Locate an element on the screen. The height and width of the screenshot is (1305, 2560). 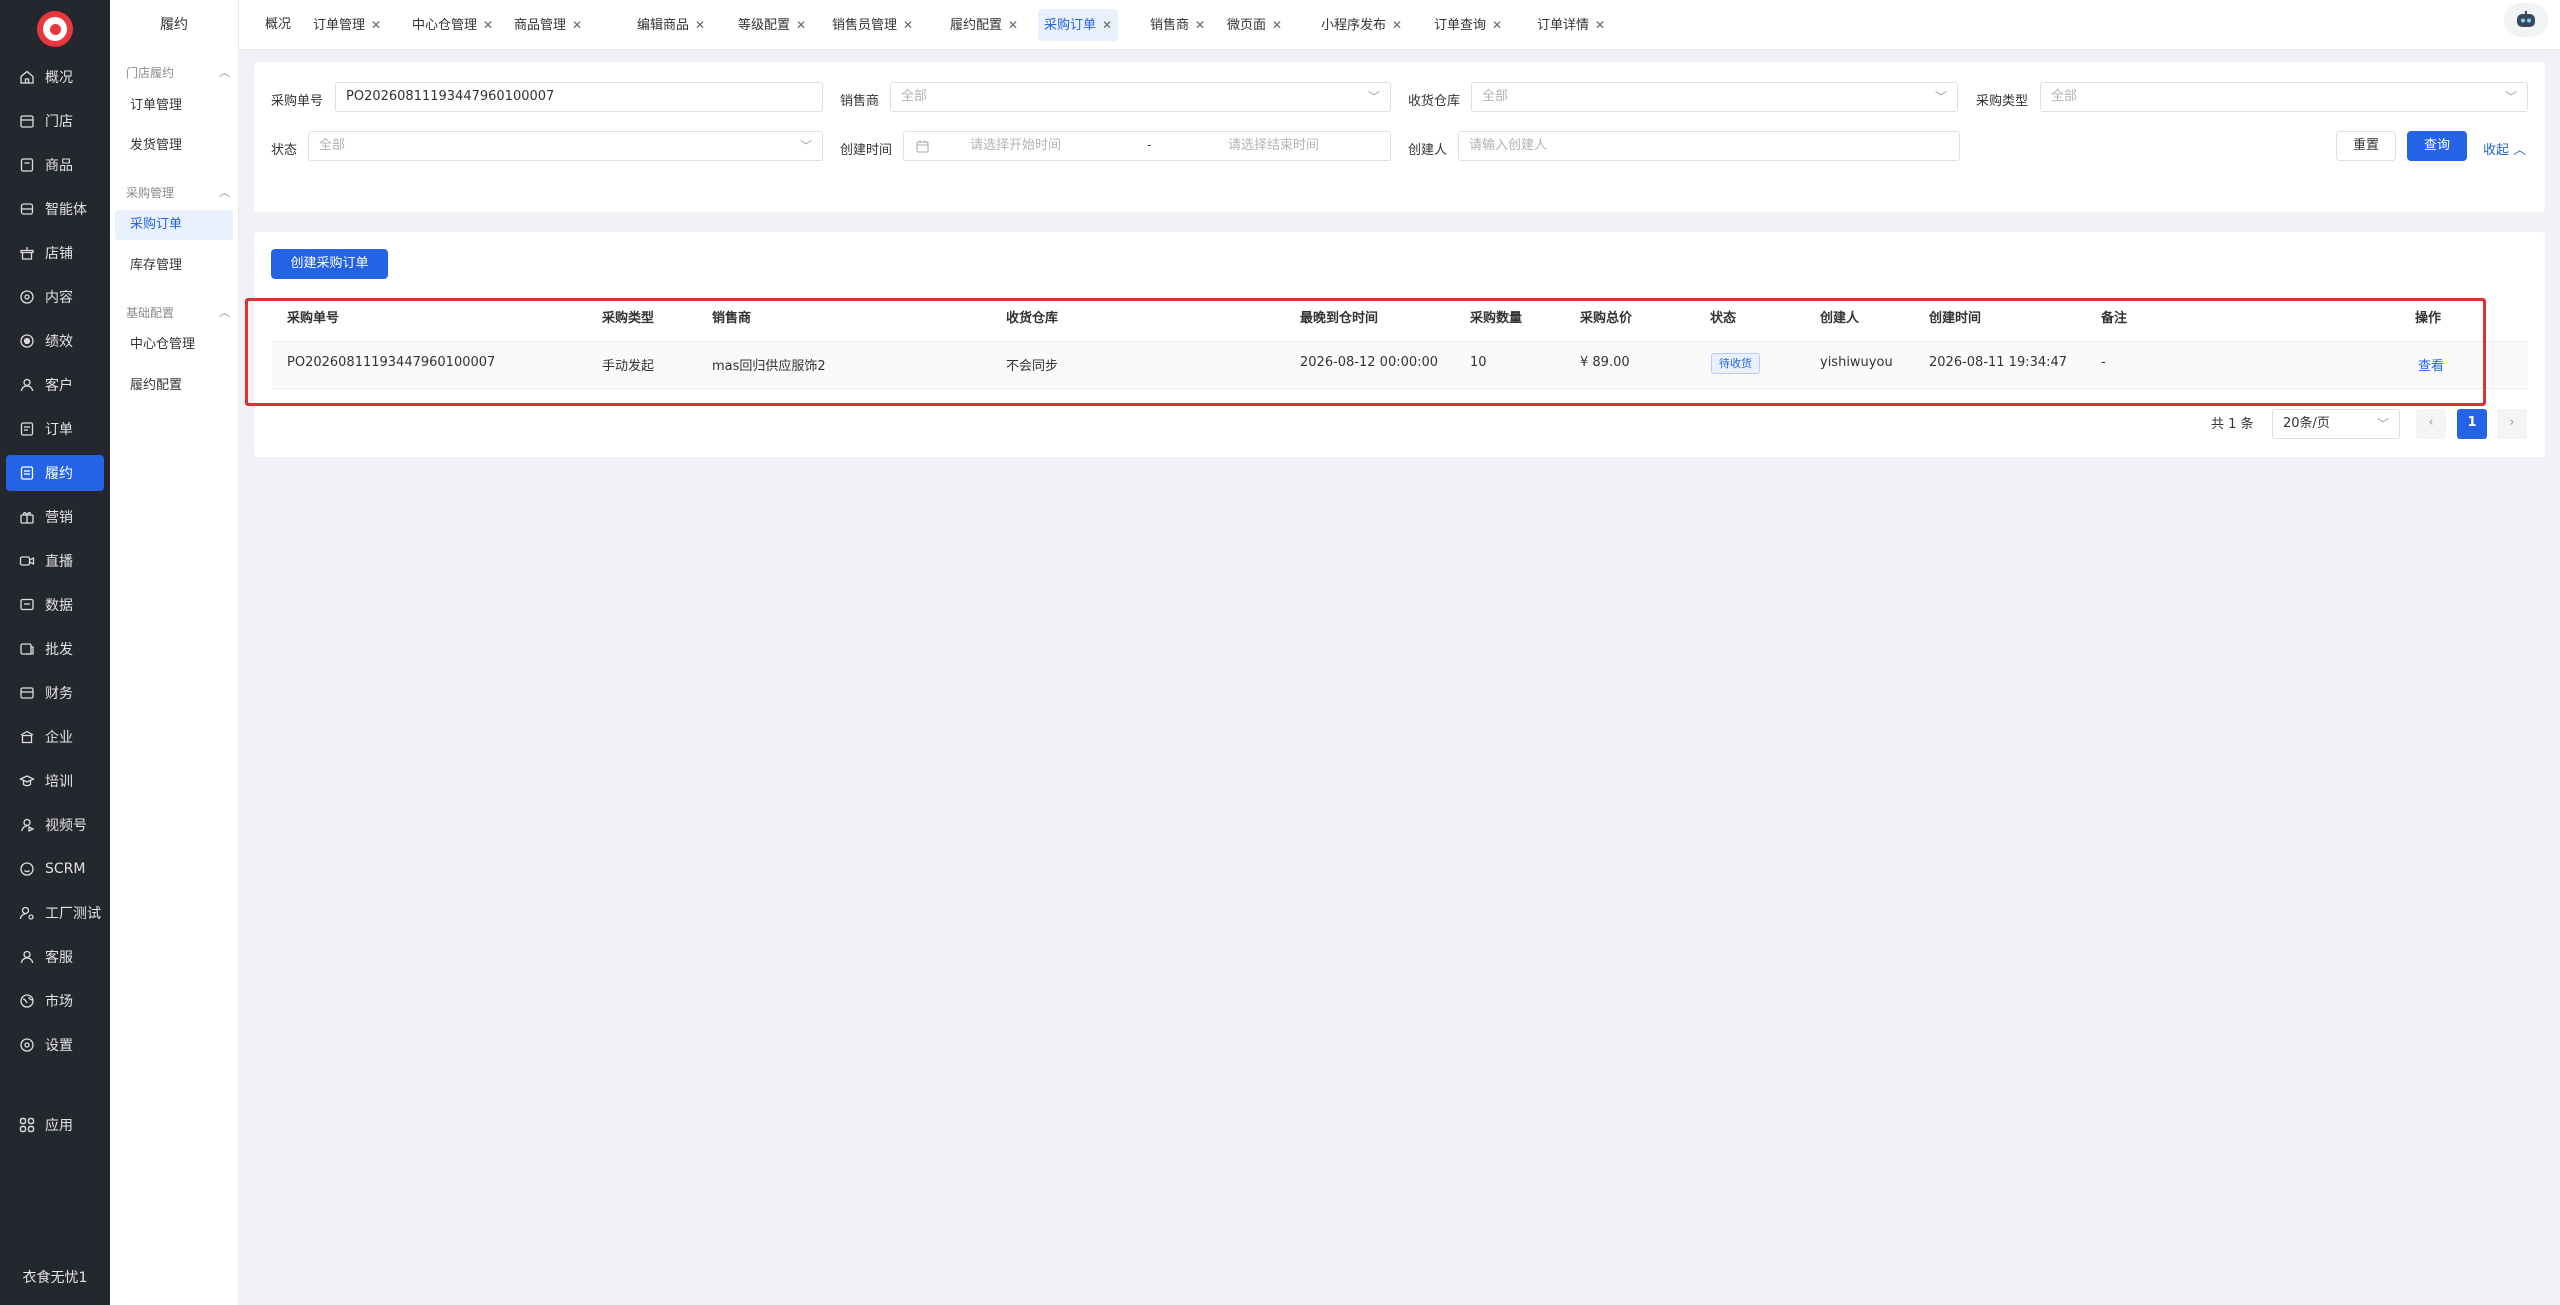
sidebar-item-live: 直播 is located at coordinates (55, 561).